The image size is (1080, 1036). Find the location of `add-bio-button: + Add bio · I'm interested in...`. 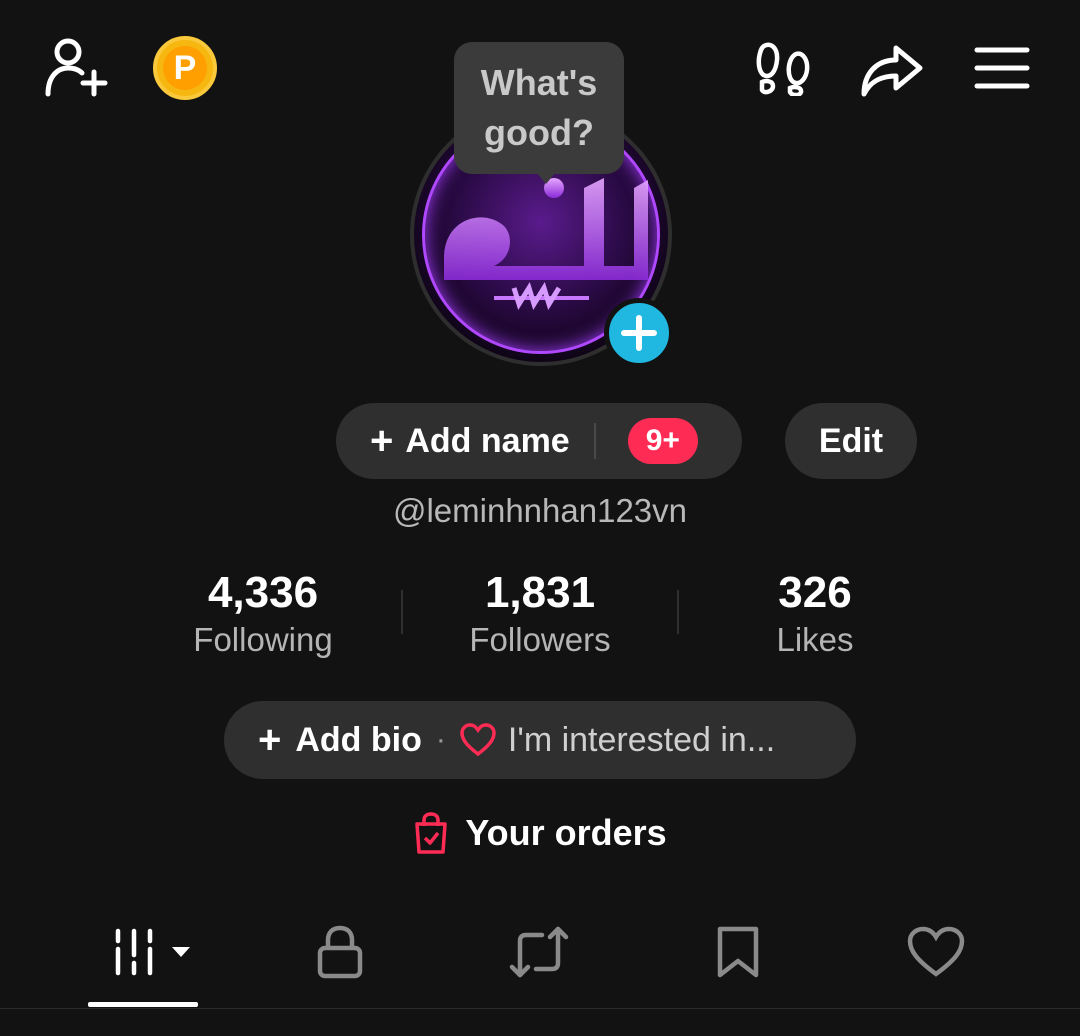

add-bio-button: + Add bio · I'm interested in... is located at coordinates (540, 740).